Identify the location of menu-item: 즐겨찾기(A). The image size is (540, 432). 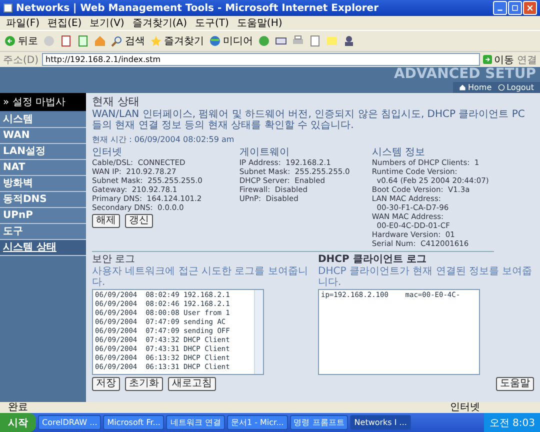
(159, 23).